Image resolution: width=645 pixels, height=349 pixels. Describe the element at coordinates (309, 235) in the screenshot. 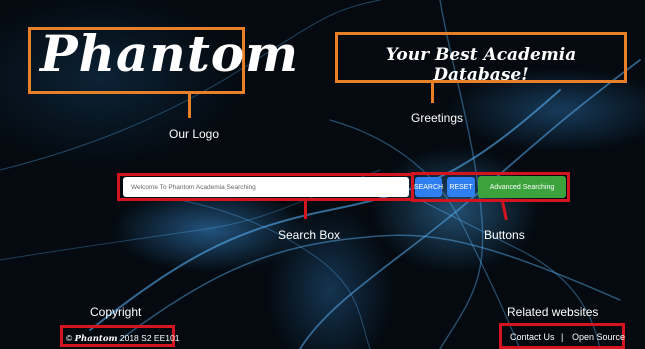

I see `search-box-annotation-label: Search Box` at that location.